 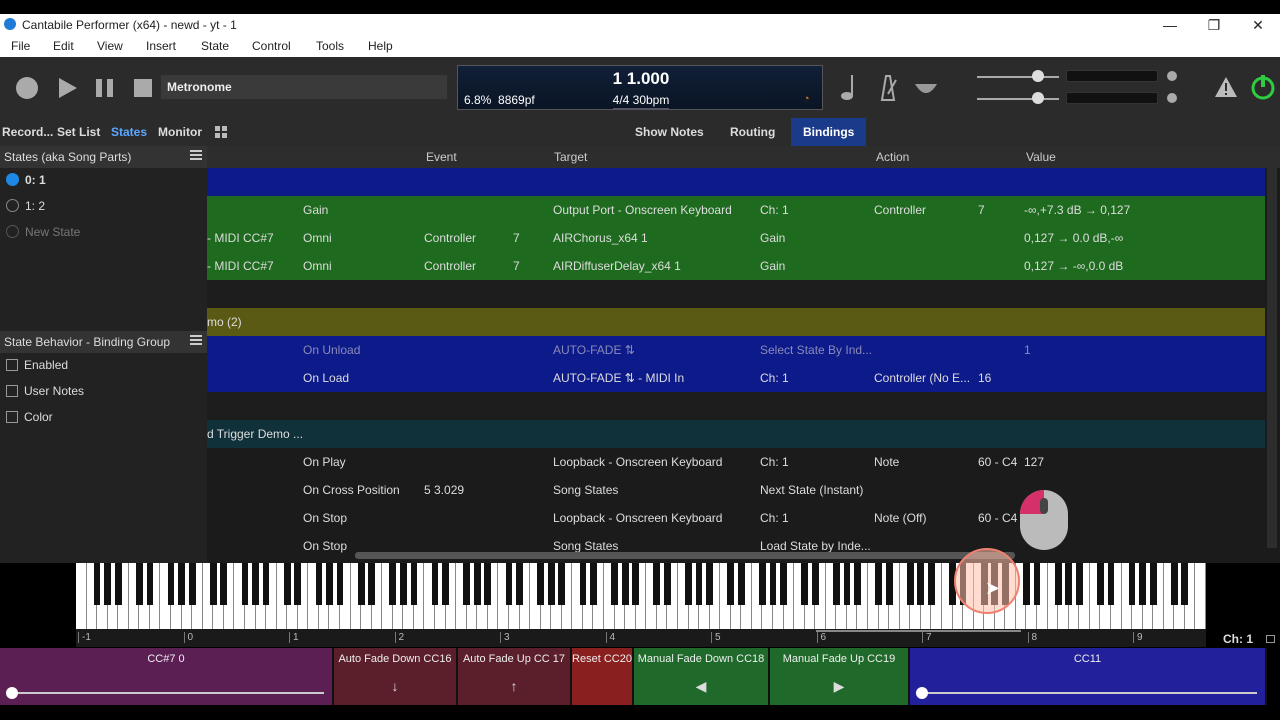 What do you see at coordinates (851, 88) in the screenshot?
I see `note-icon` at bounding box center [851, 88].